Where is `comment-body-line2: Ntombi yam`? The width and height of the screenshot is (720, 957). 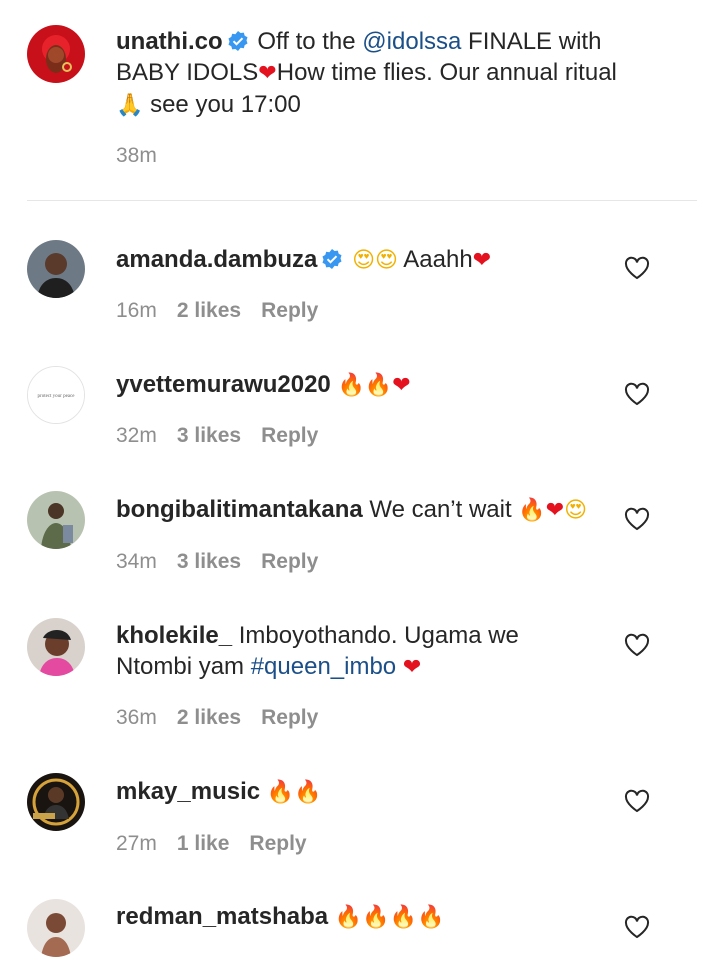
comment-body-line2: Ntombi yam is located at coordinates (183, 666).